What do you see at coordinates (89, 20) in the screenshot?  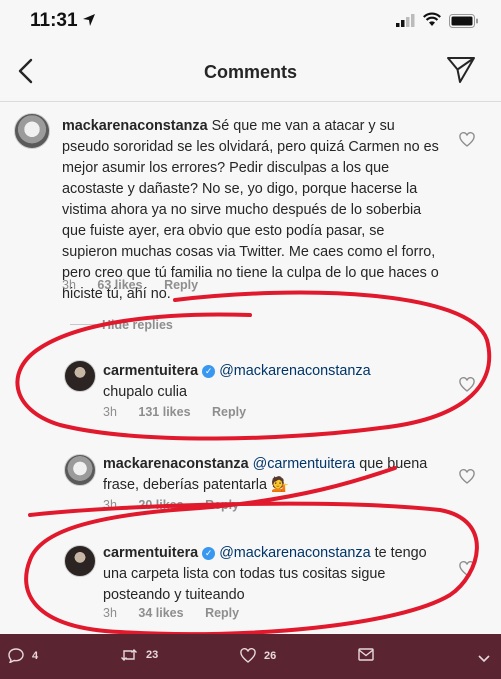 I see `location-arrow-icon` at bounding box center [89, 20].